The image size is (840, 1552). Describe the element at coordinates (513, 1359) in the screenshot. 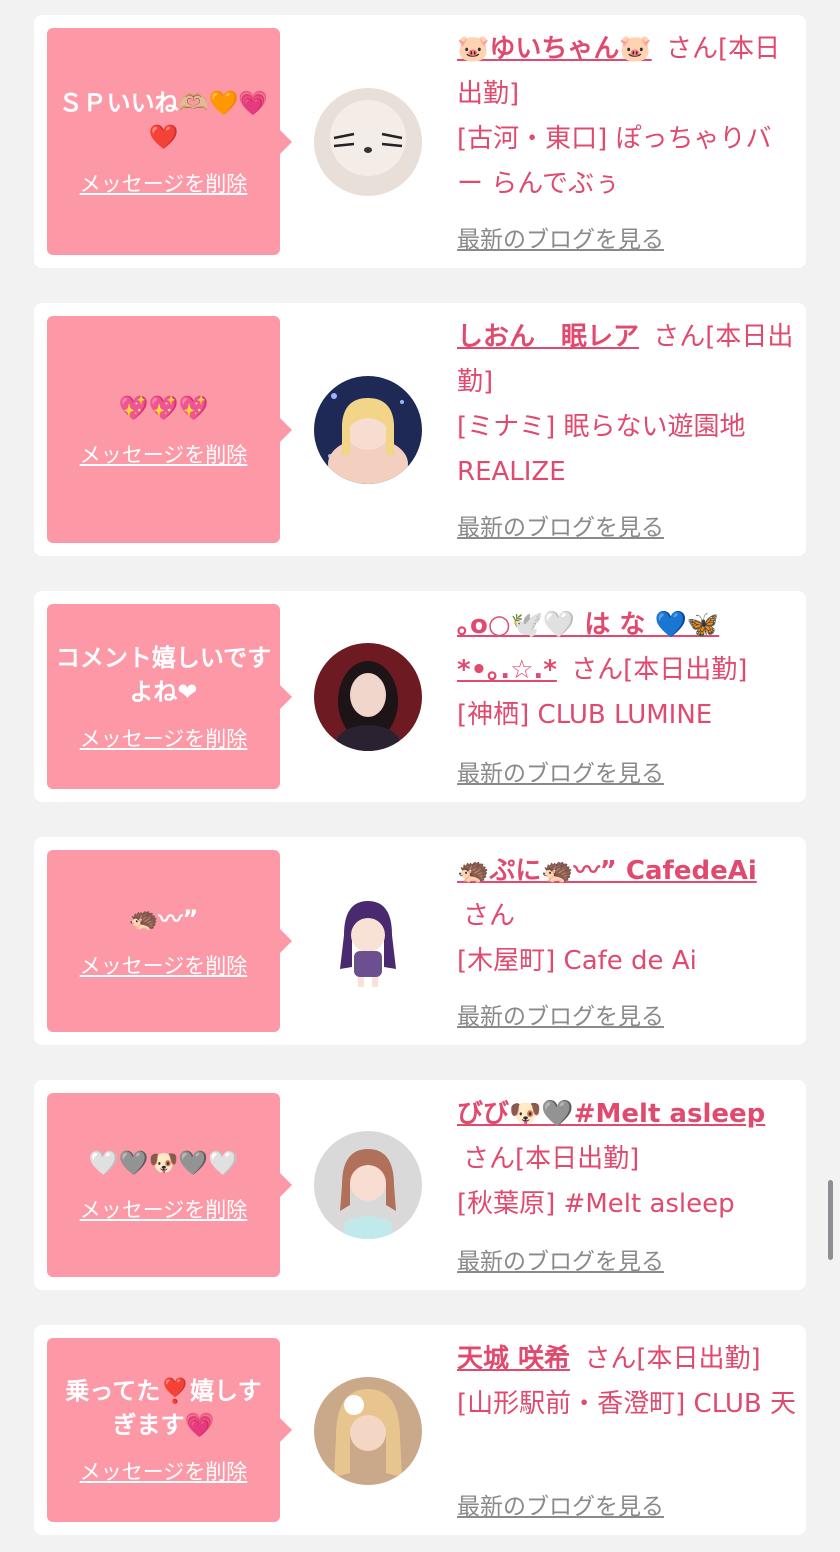

I see `sender-name-link: 天城 咲希` at that location.